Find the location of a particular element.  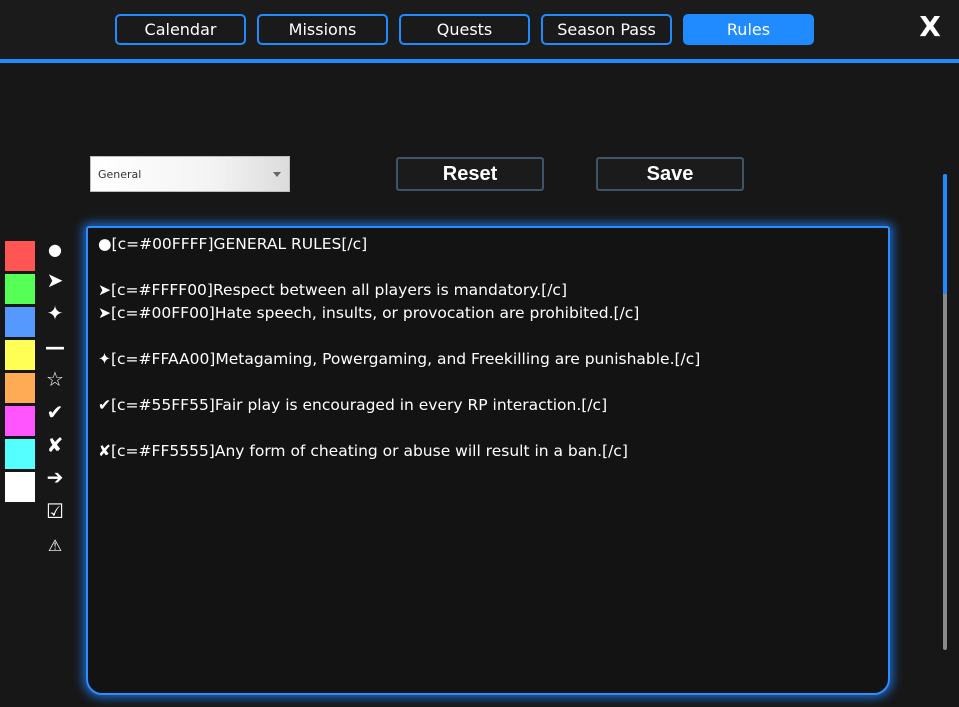

close-button: X is located at coordinates (930, 26).